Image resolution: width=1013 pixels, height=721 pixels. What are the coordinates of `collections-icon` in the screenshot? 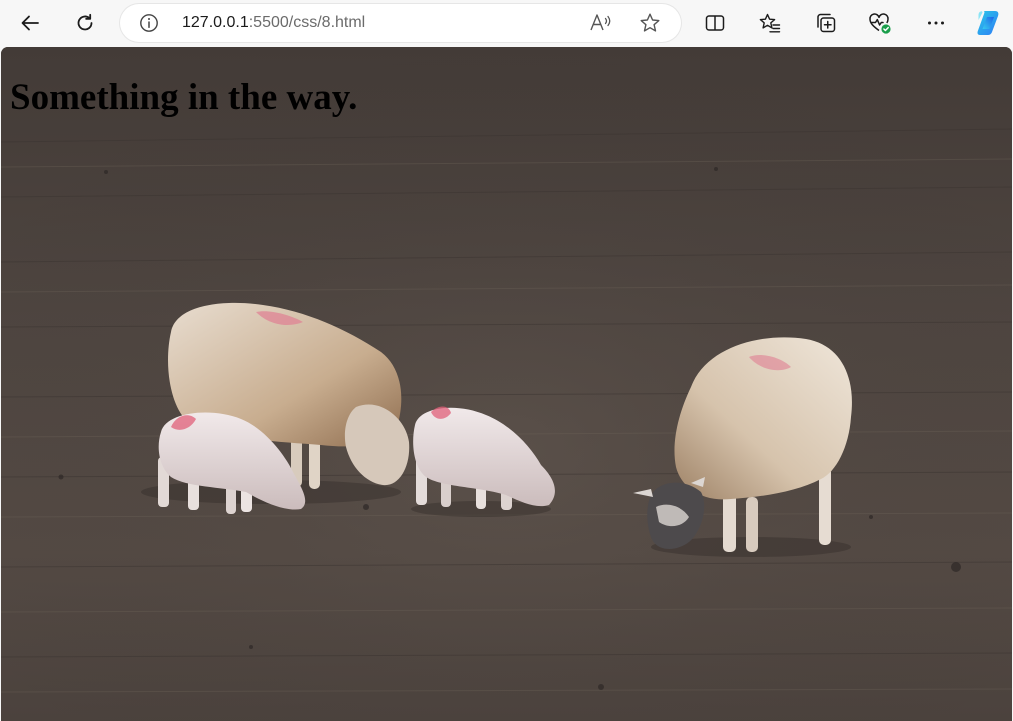 It's located at (826, 23).